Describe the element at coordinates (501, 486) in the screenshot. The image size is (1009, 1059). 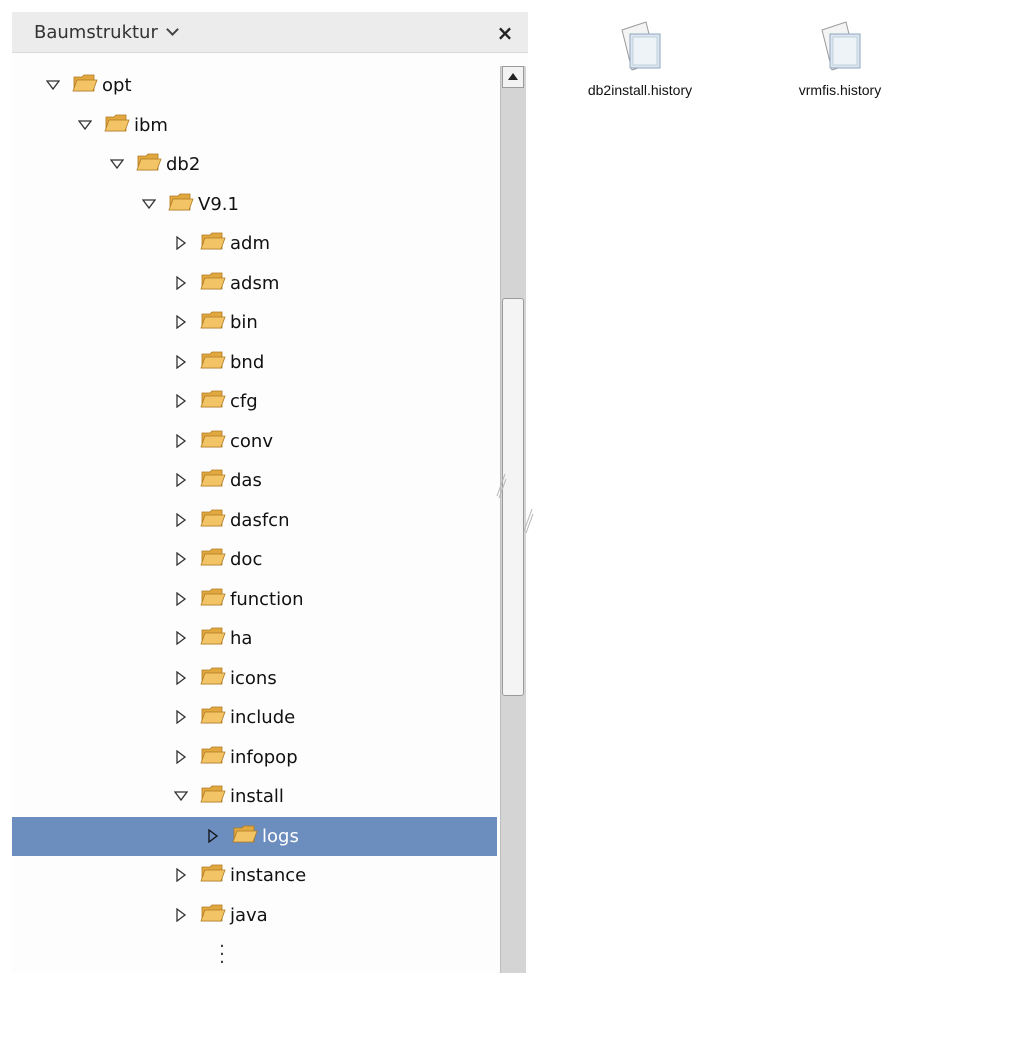
I see `resize-grip-icon` at that location.